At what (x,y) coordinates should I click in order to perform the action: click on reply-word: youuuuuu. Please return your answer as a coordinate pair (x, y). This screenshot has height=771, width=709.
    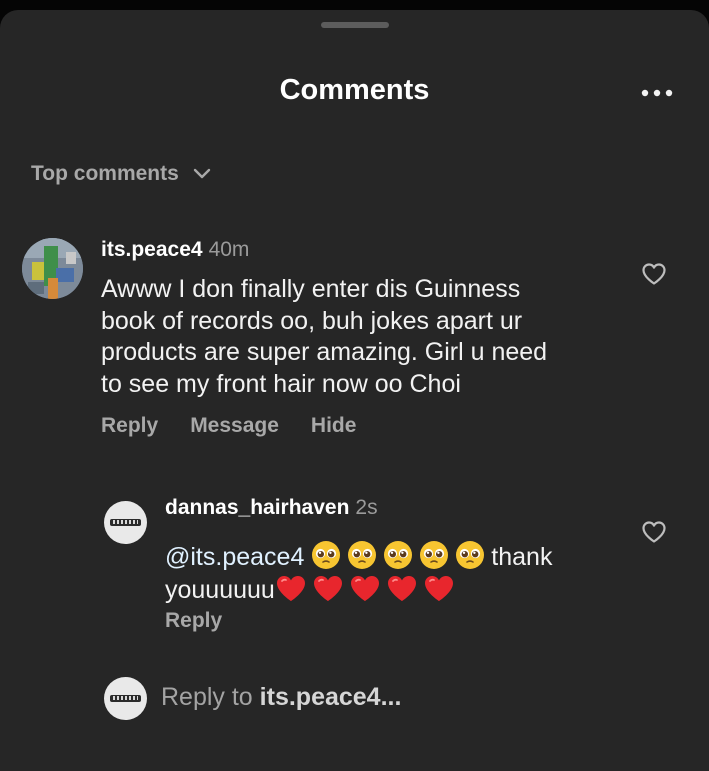
    Looking at the image, I should click on (220, 589).